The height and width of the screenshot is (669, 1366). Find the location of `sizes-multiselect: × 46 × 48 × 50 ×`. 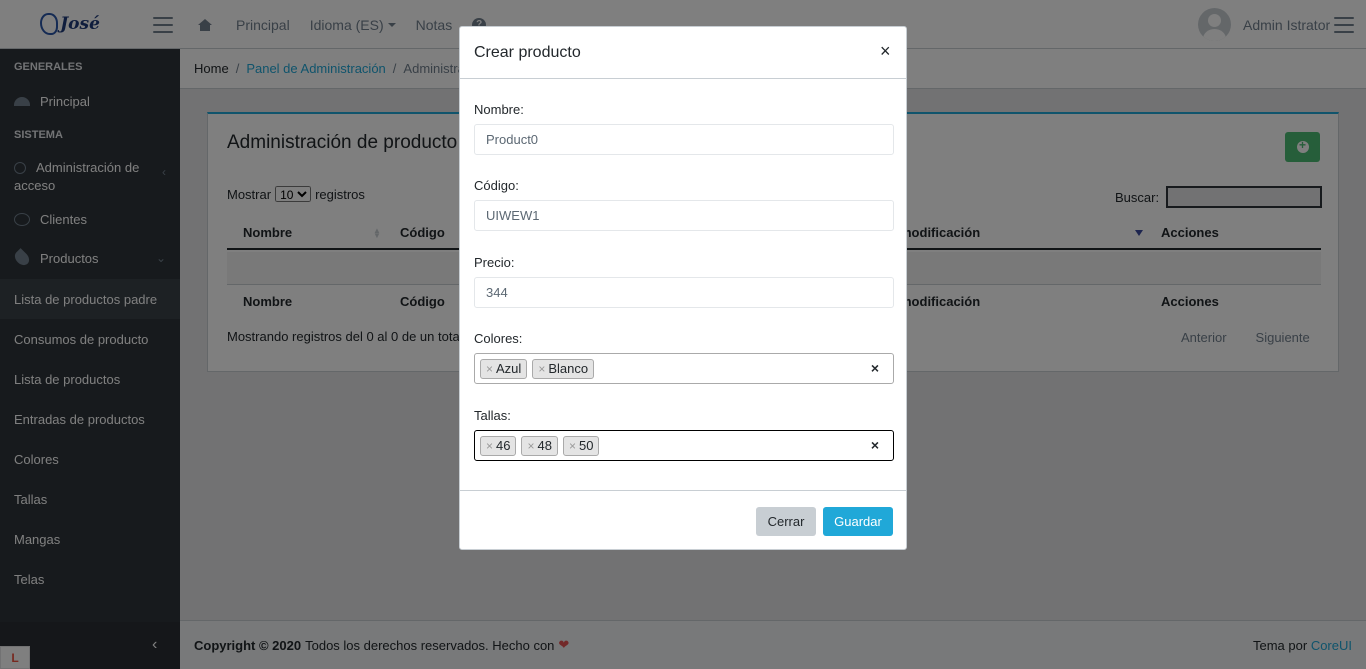

sizes-multiselect: × 46 × 48 × 50 × is located at coordinates (684, 445).